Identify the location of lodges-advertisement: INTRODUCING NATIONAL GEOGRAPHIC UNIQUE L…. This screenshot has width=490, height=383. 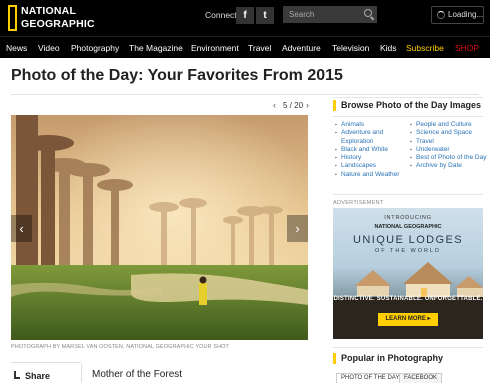
(408, 273).